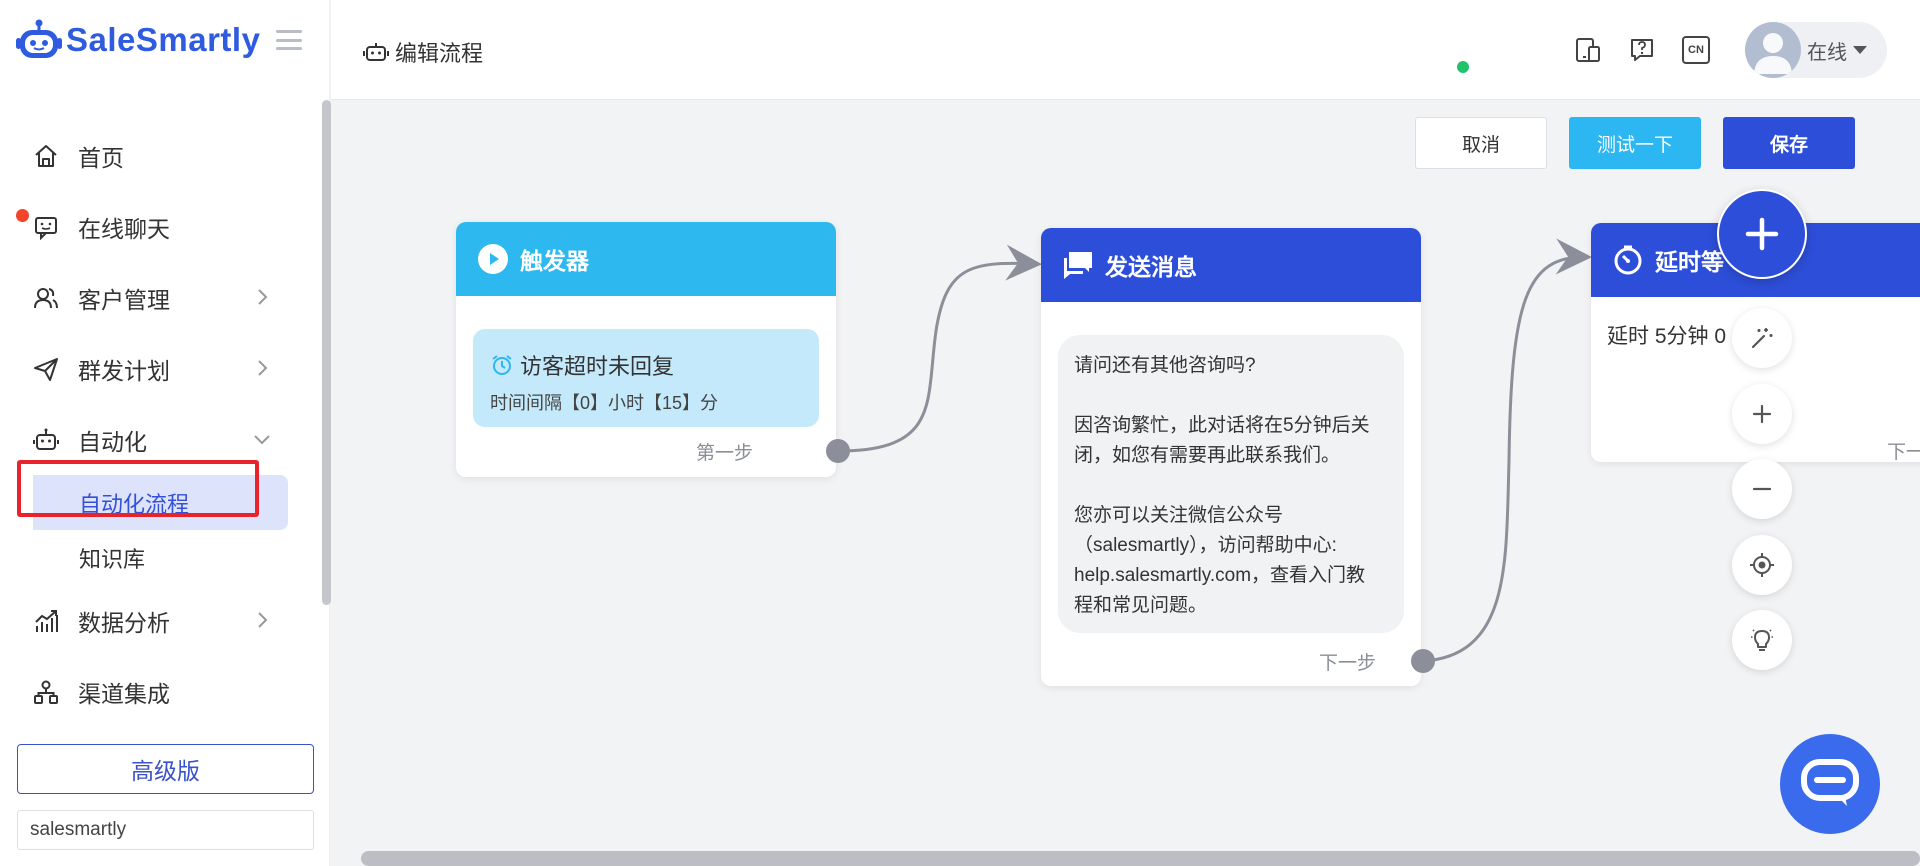  I want to click on sidebar-item-analytics: 数据分析, so click(155, 620).